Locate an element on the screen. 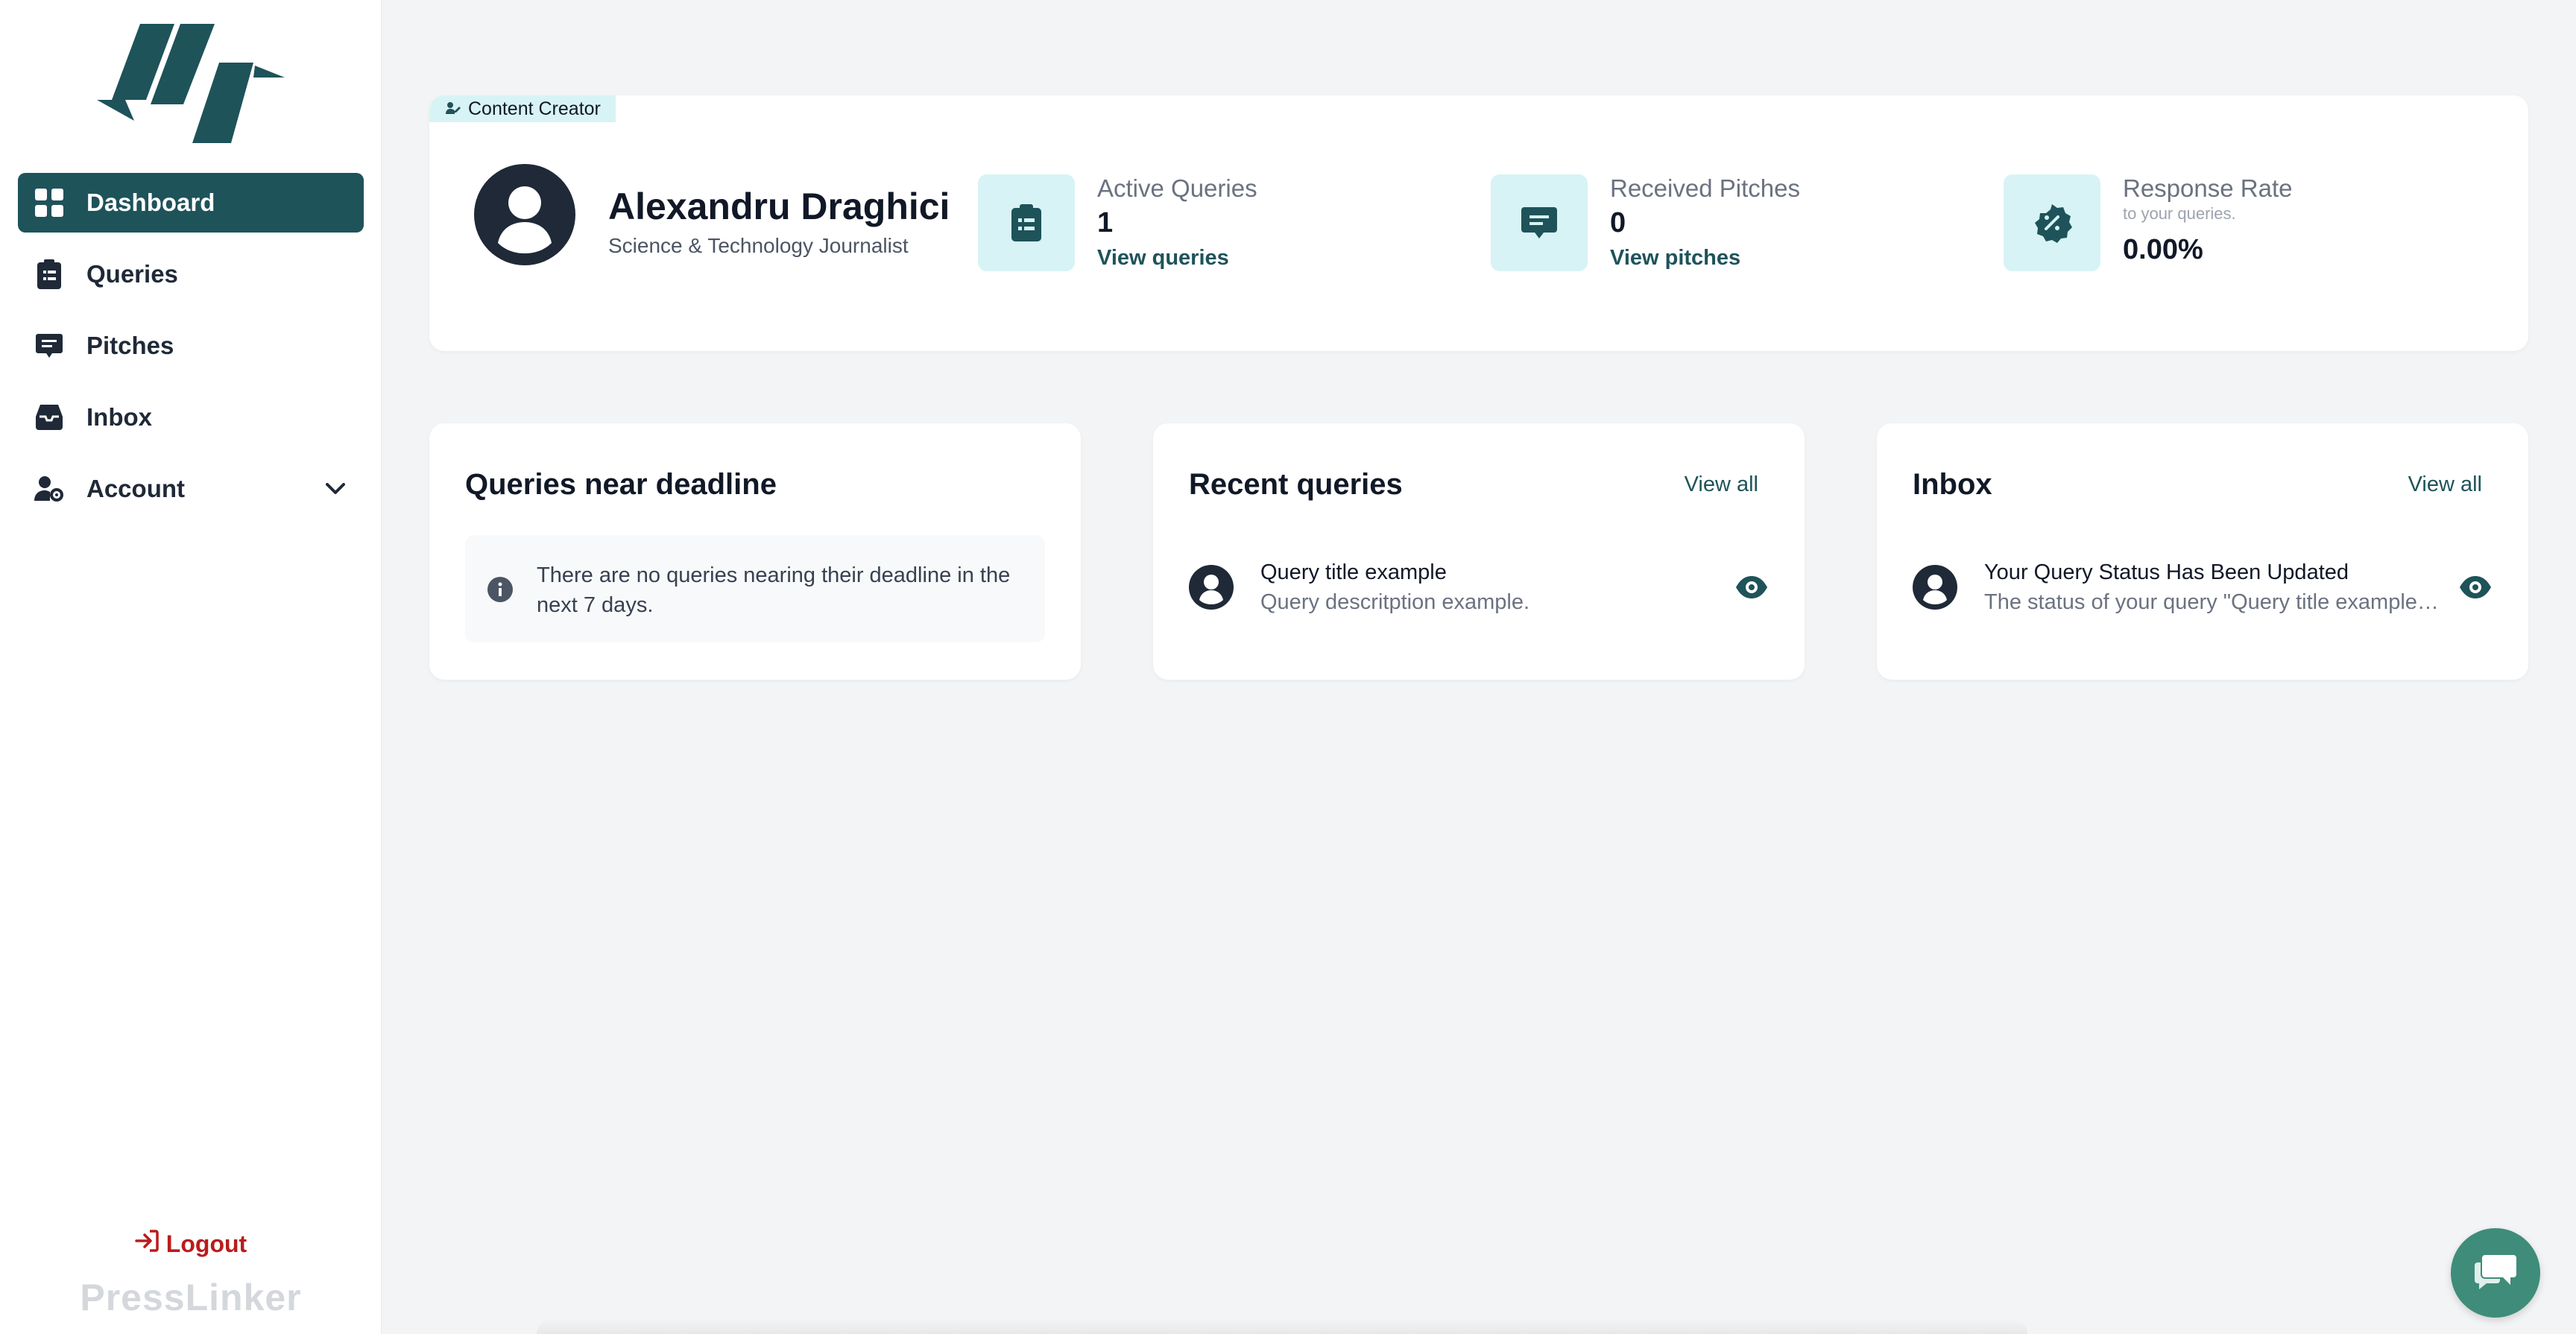 The width and height of the screenshot is (2576, 1334). inbox-icon is located at coordinates (50, 418).